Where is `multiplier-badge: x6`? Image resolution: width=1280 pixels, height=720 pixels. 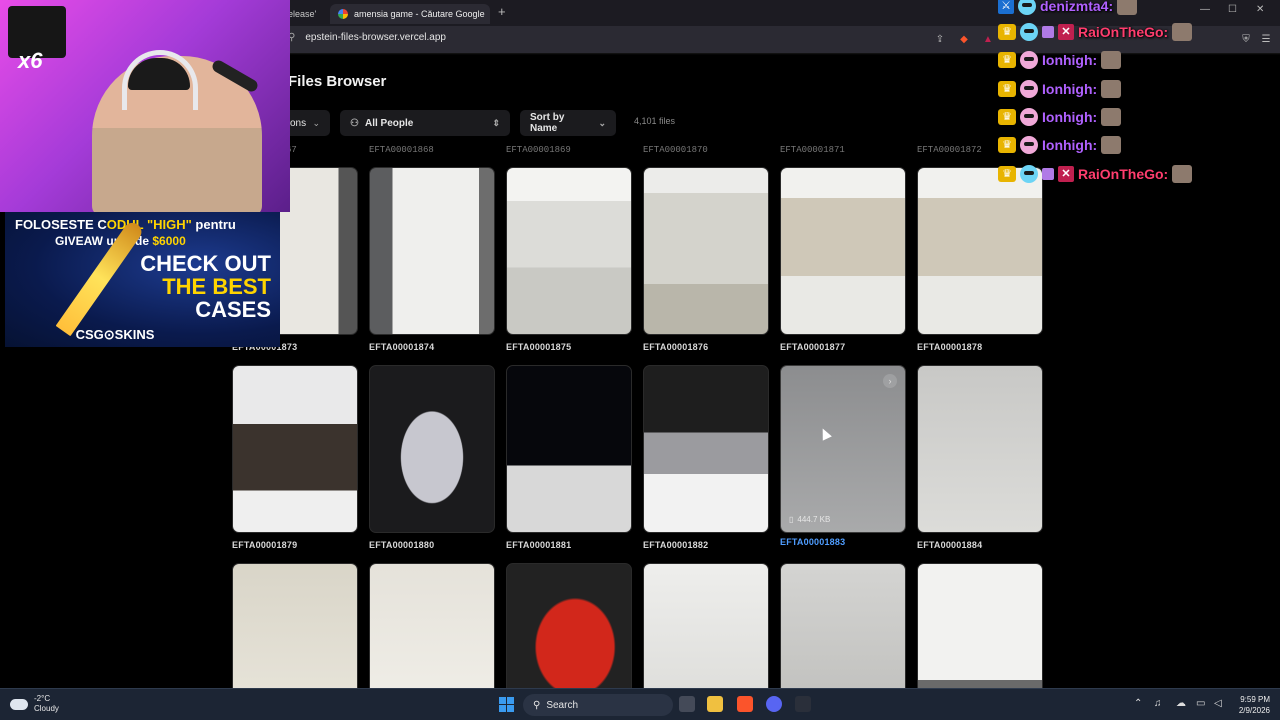 multiplier-badge: x6 is located at coordinates (30, 60).